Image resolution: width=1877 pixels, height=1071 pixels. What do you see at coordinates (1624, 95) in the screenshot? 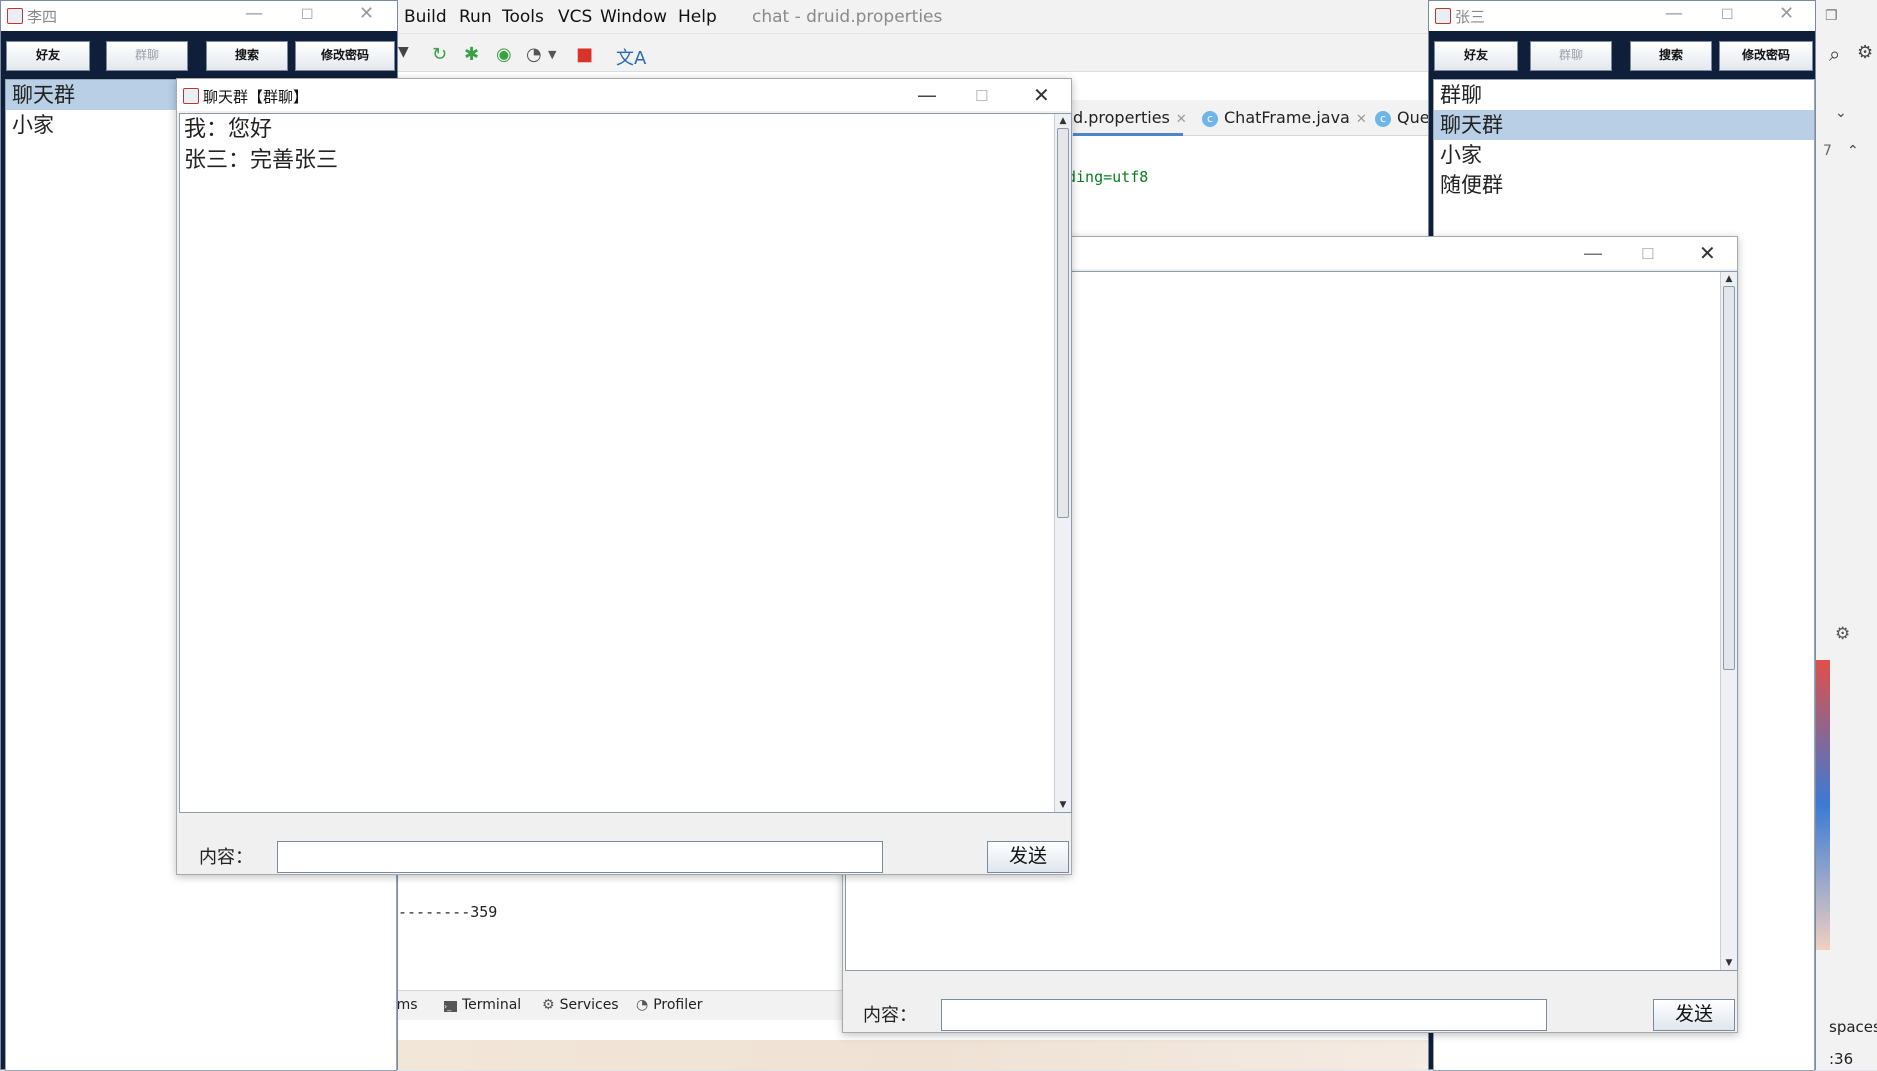
I see `list-item: 群聊` at bounding box center [1624, 95].